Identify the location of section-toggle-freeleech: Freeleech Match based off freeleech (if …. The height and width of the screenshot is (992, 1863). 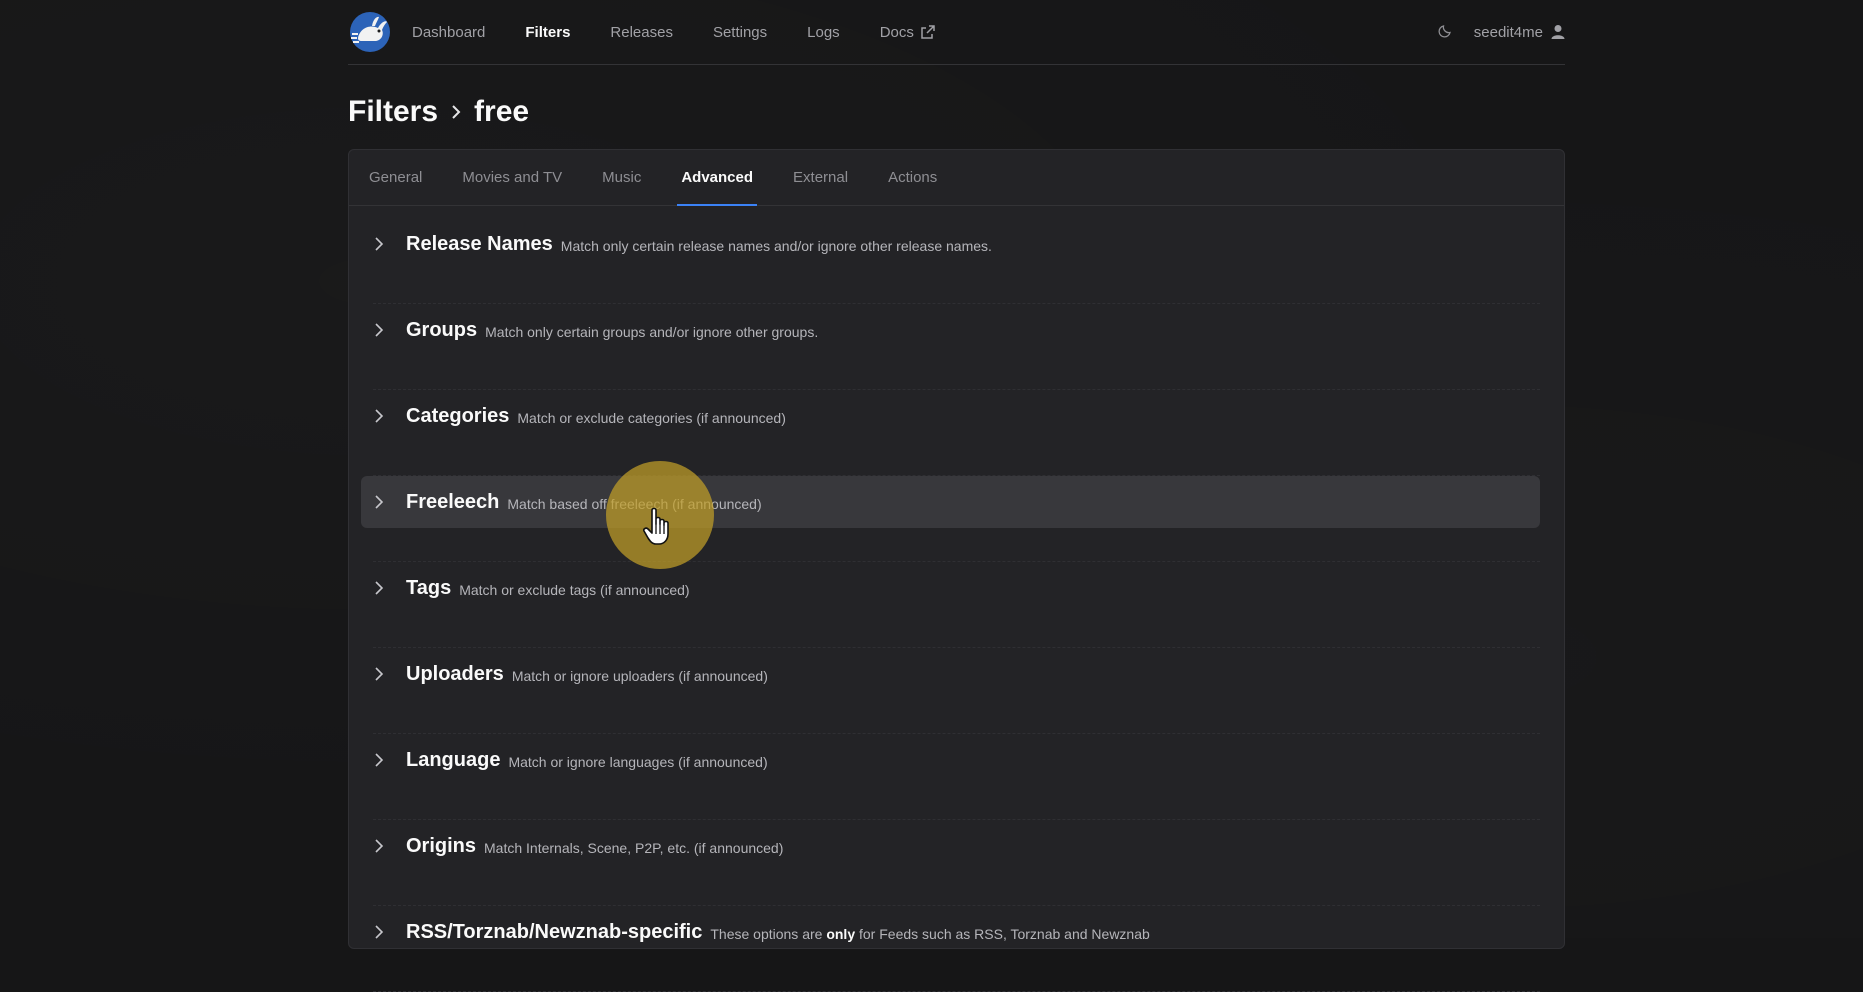
(950, 502).